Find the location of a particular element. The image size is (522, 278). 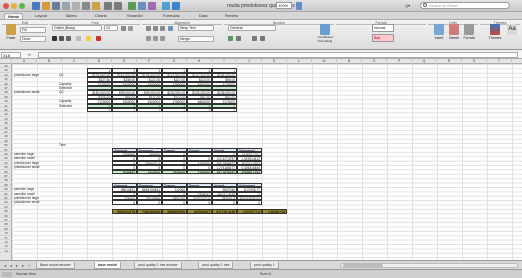

fx-icon: fx is located at coordinates (29, 54).